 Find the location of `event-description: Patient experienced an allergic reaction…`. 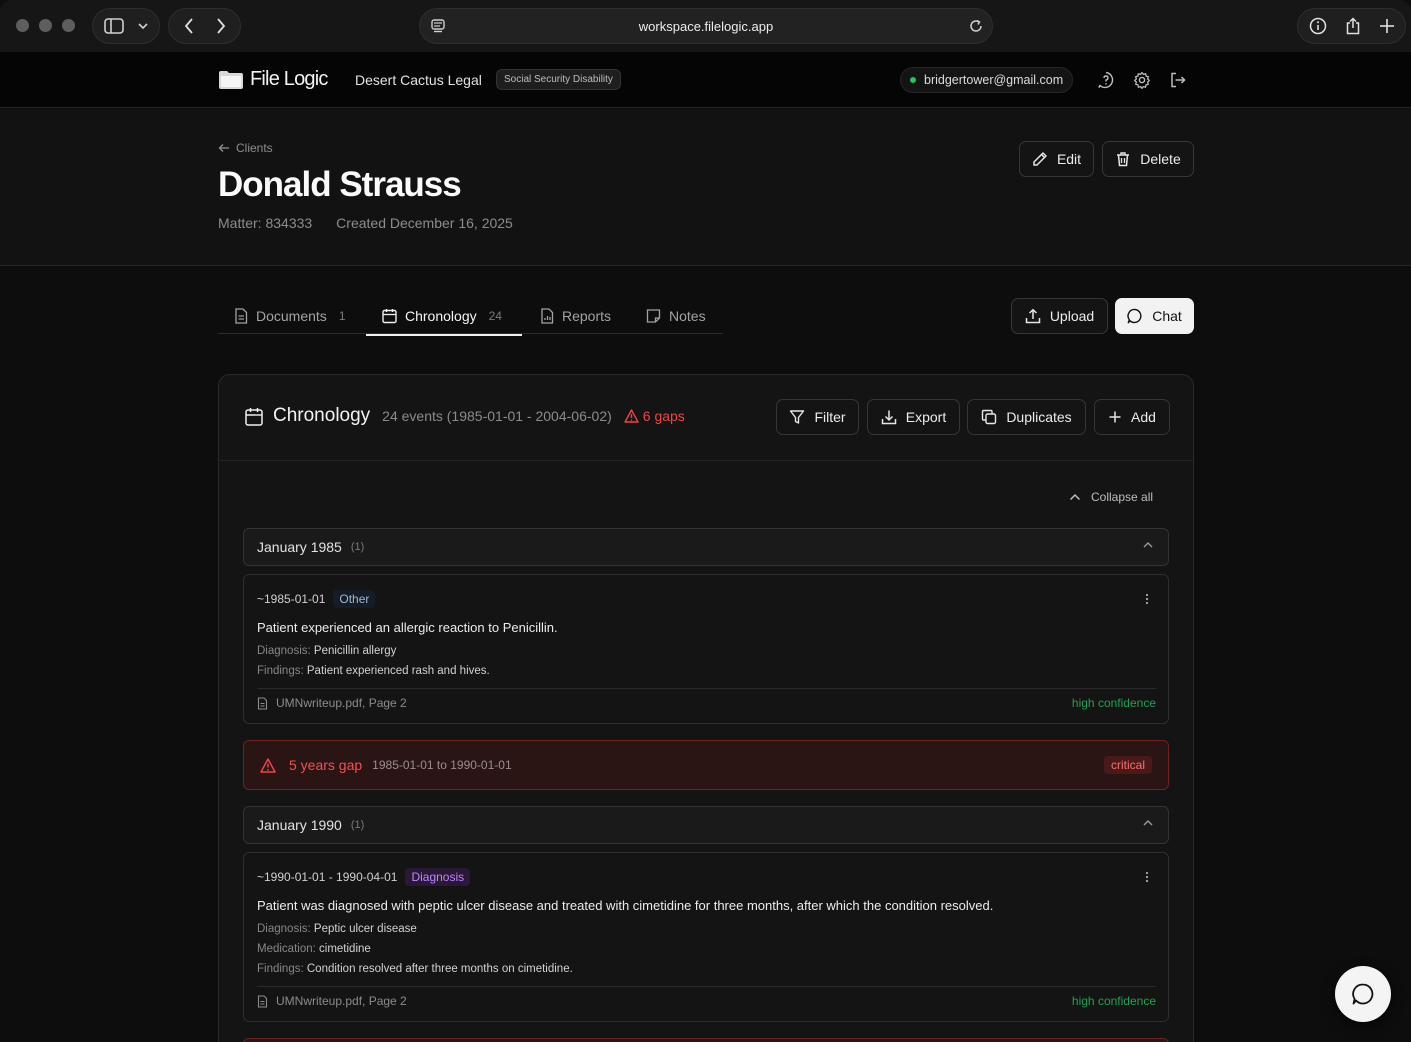

event-description: Patient experienced an allergic reaction… is located at coordinates (407, 627).